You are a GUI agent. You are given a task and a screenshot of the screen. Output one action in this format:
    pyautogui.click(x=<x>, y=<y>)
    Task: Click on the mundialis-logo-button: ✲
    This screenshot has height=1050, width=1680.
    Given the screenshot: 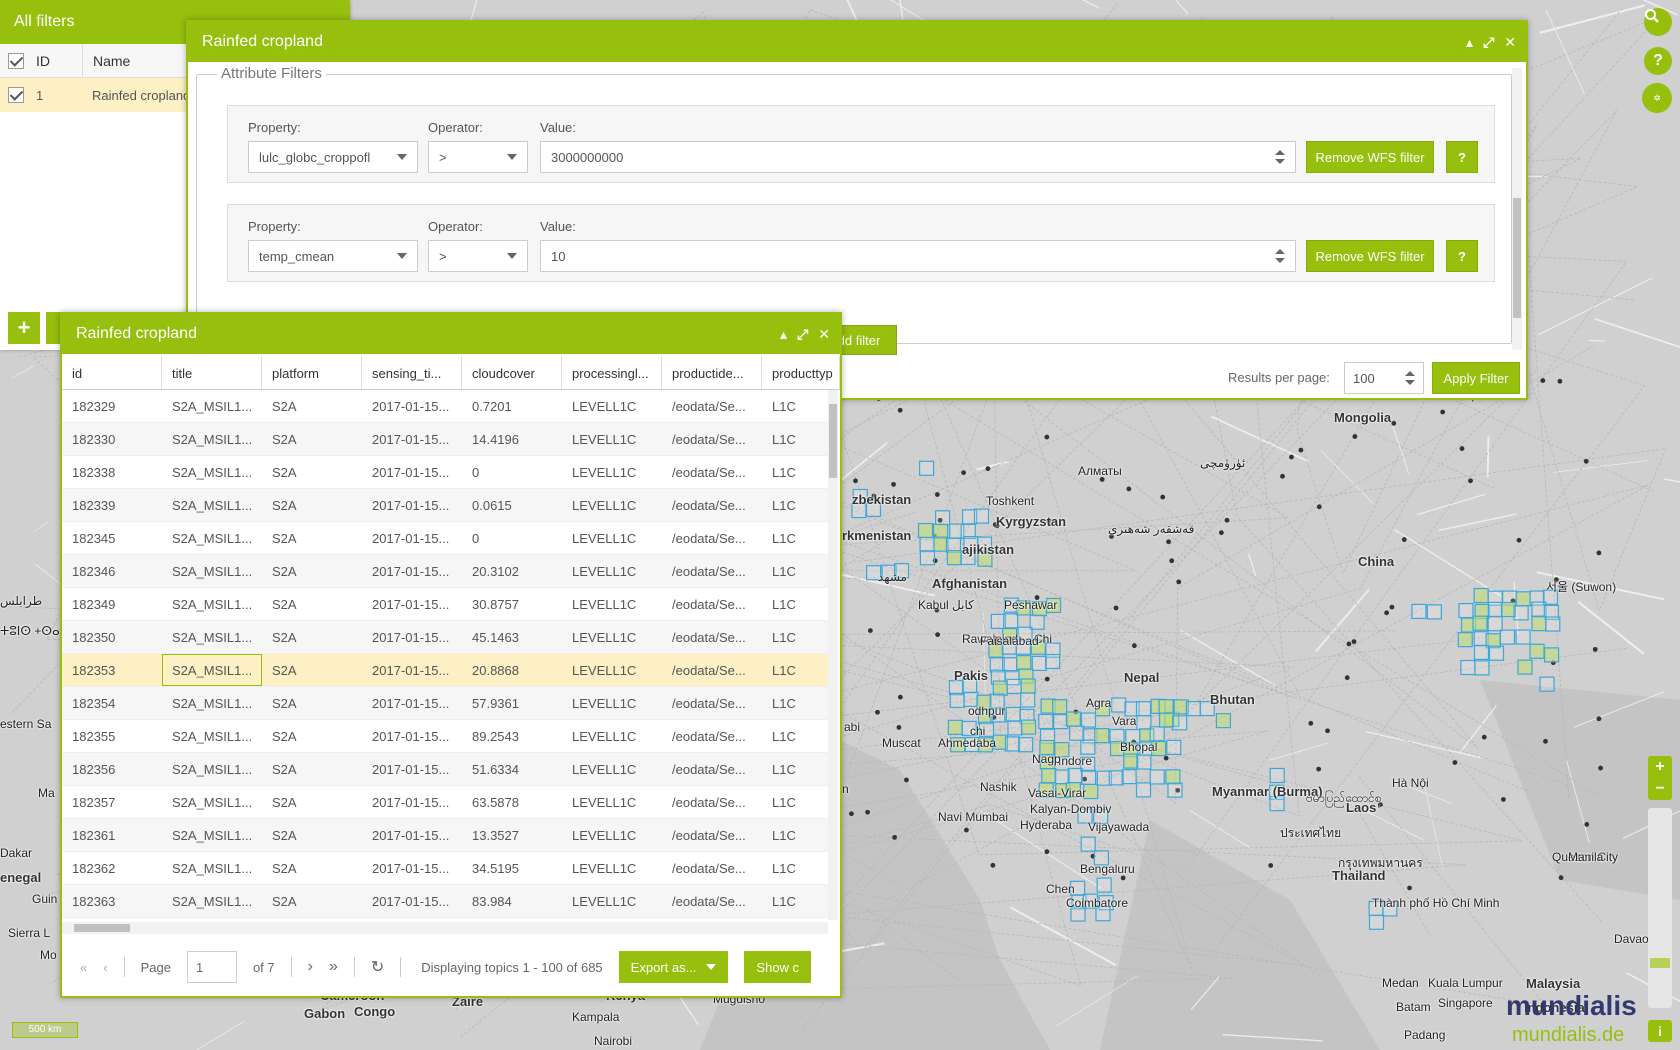 What is the action you would take?
    pyautogui.click(x=1657, y=98)
    